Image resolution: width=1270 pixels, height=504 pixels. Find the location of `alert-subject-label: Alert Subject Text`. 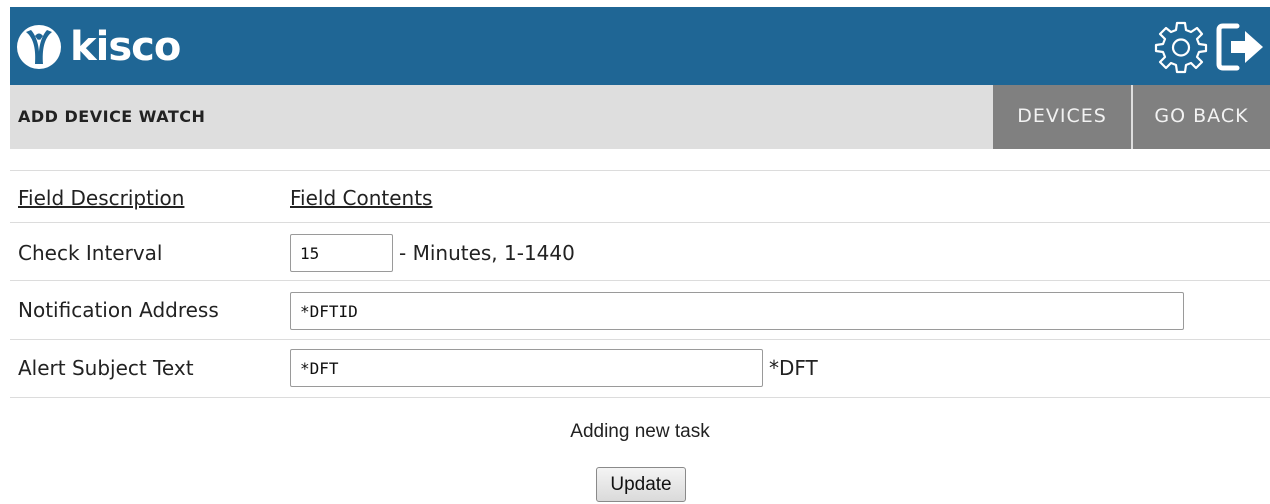

alert-subject-label: Alert Subject Text is located at coordinates (106, 368).